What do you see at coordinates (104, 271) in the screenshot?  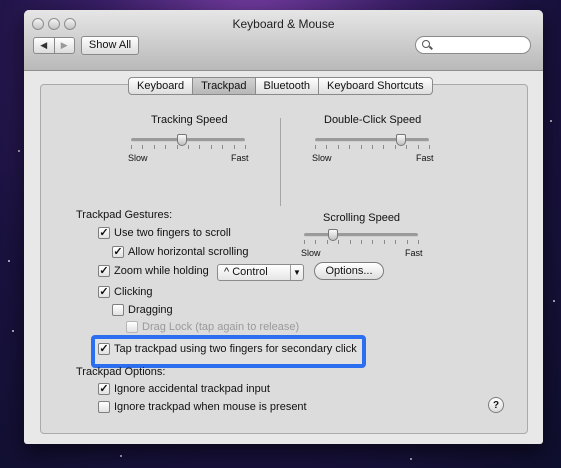 I see `zoom-checkbox: ✓` at bounding box center [104, 271].